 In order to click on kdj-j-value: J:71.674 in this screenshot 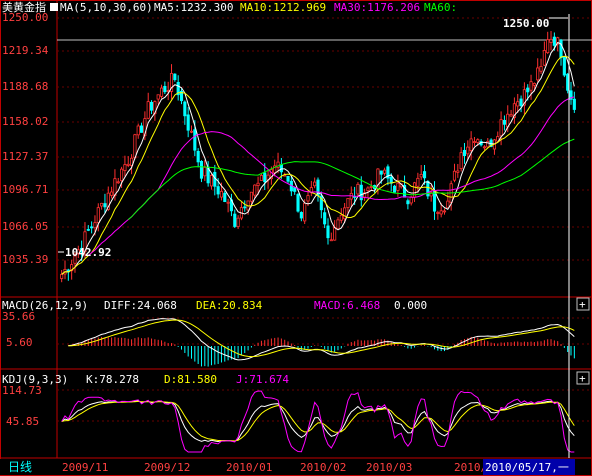, I will do `click(262, 379)`.